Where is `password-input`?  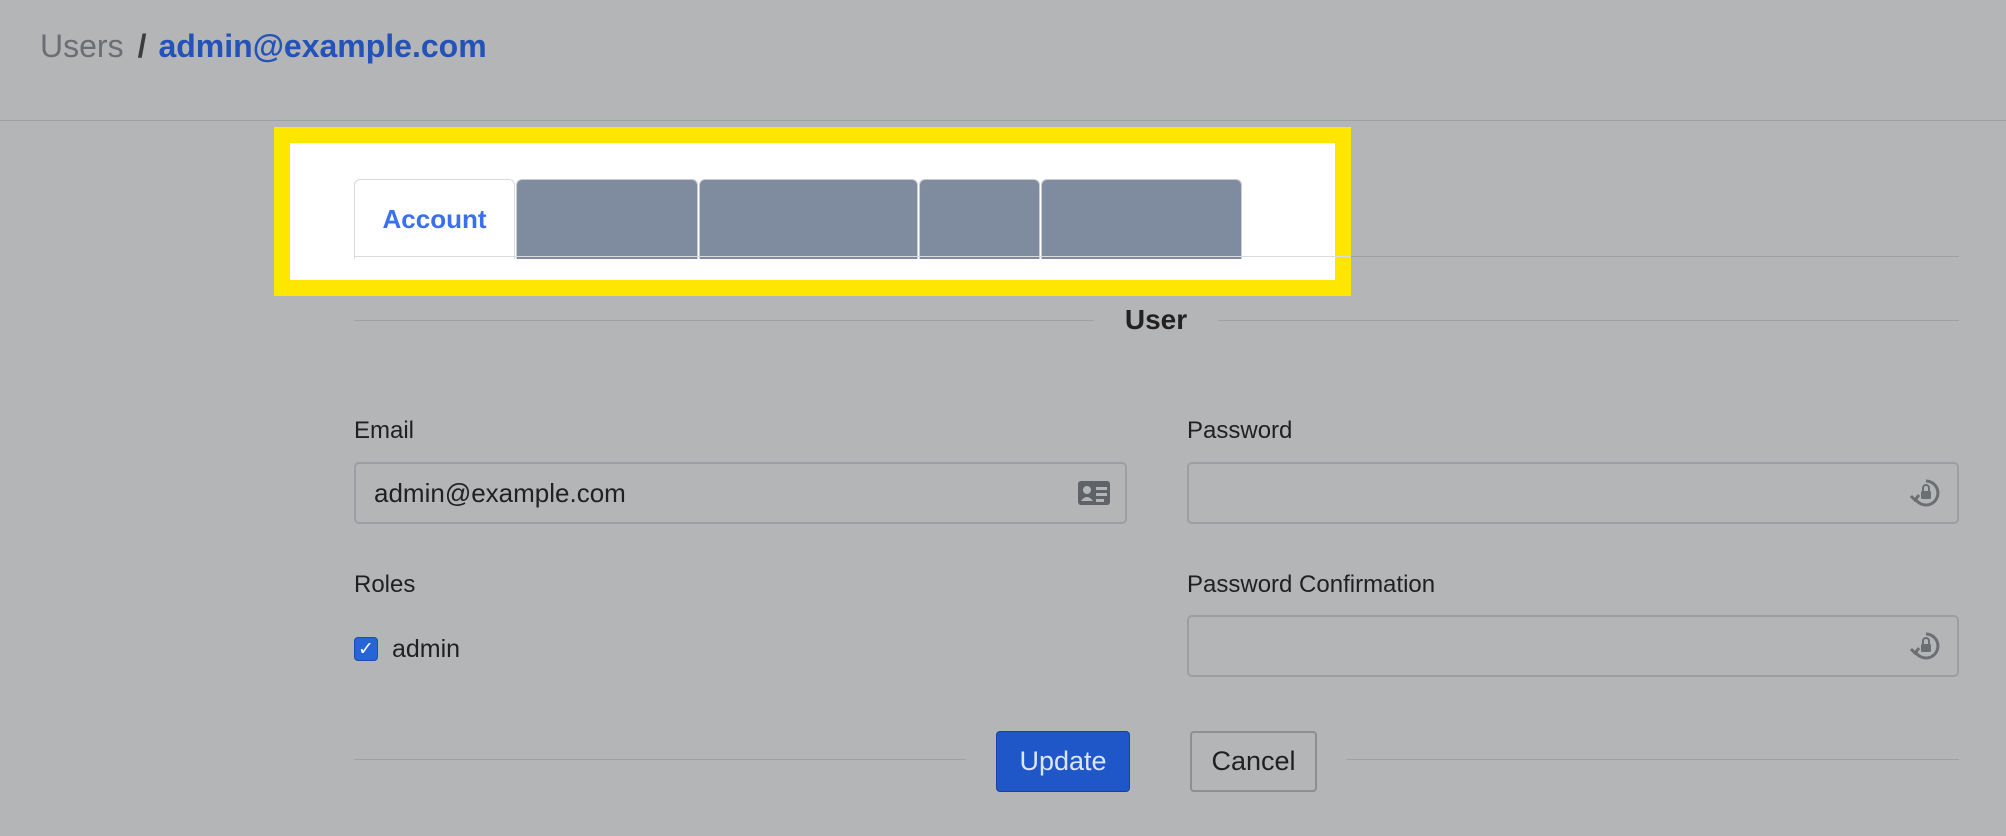
password-input is located at coordinates (1546, 493).